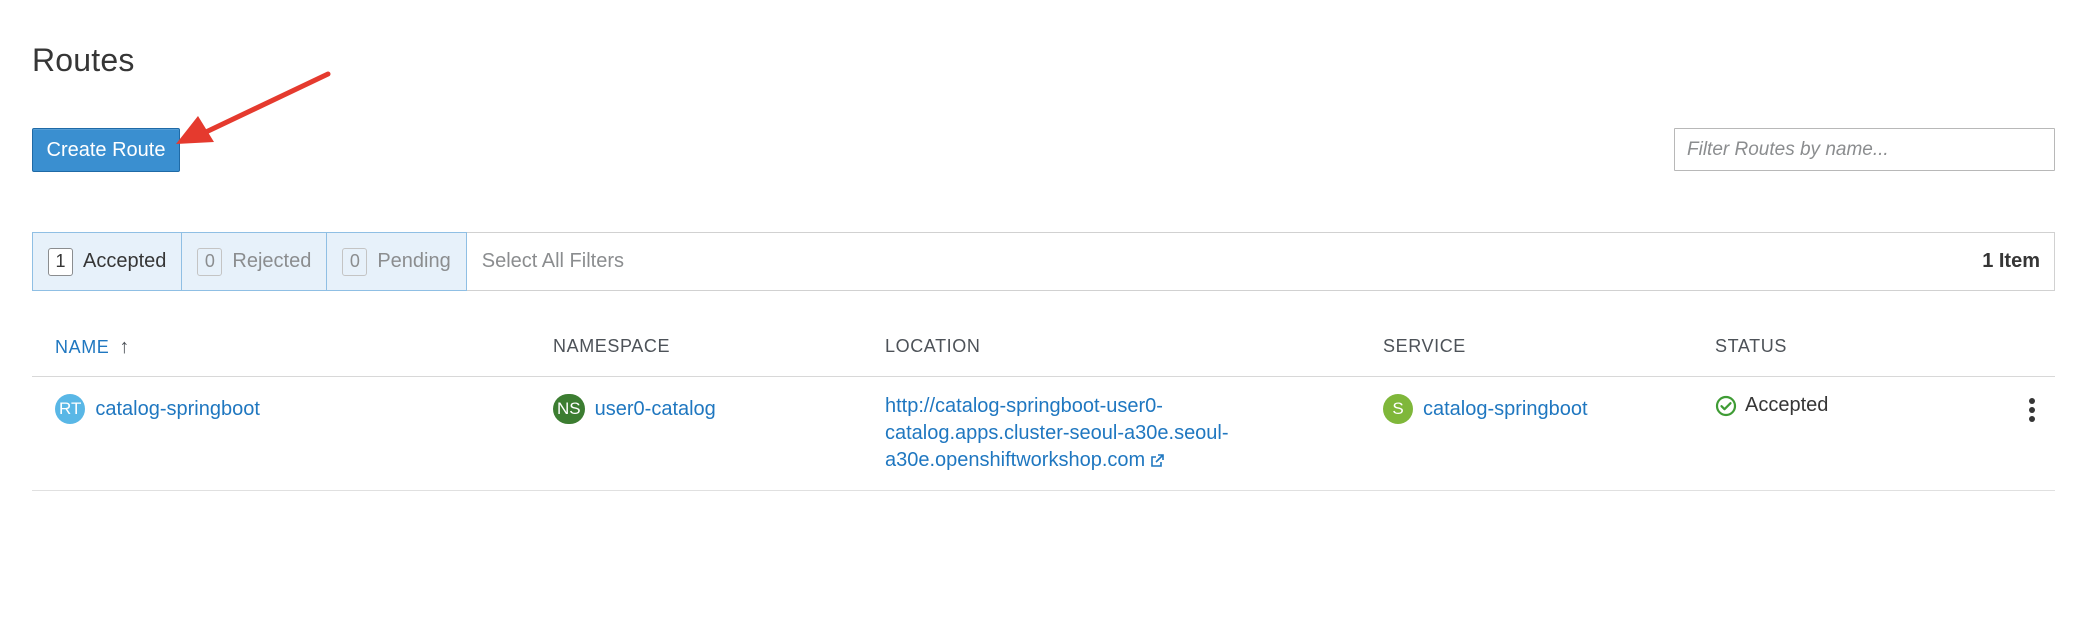 The width and height of the screenshot is (2078, 640). I want to click on namespace-link: user0-catalog, so click(655, 409).